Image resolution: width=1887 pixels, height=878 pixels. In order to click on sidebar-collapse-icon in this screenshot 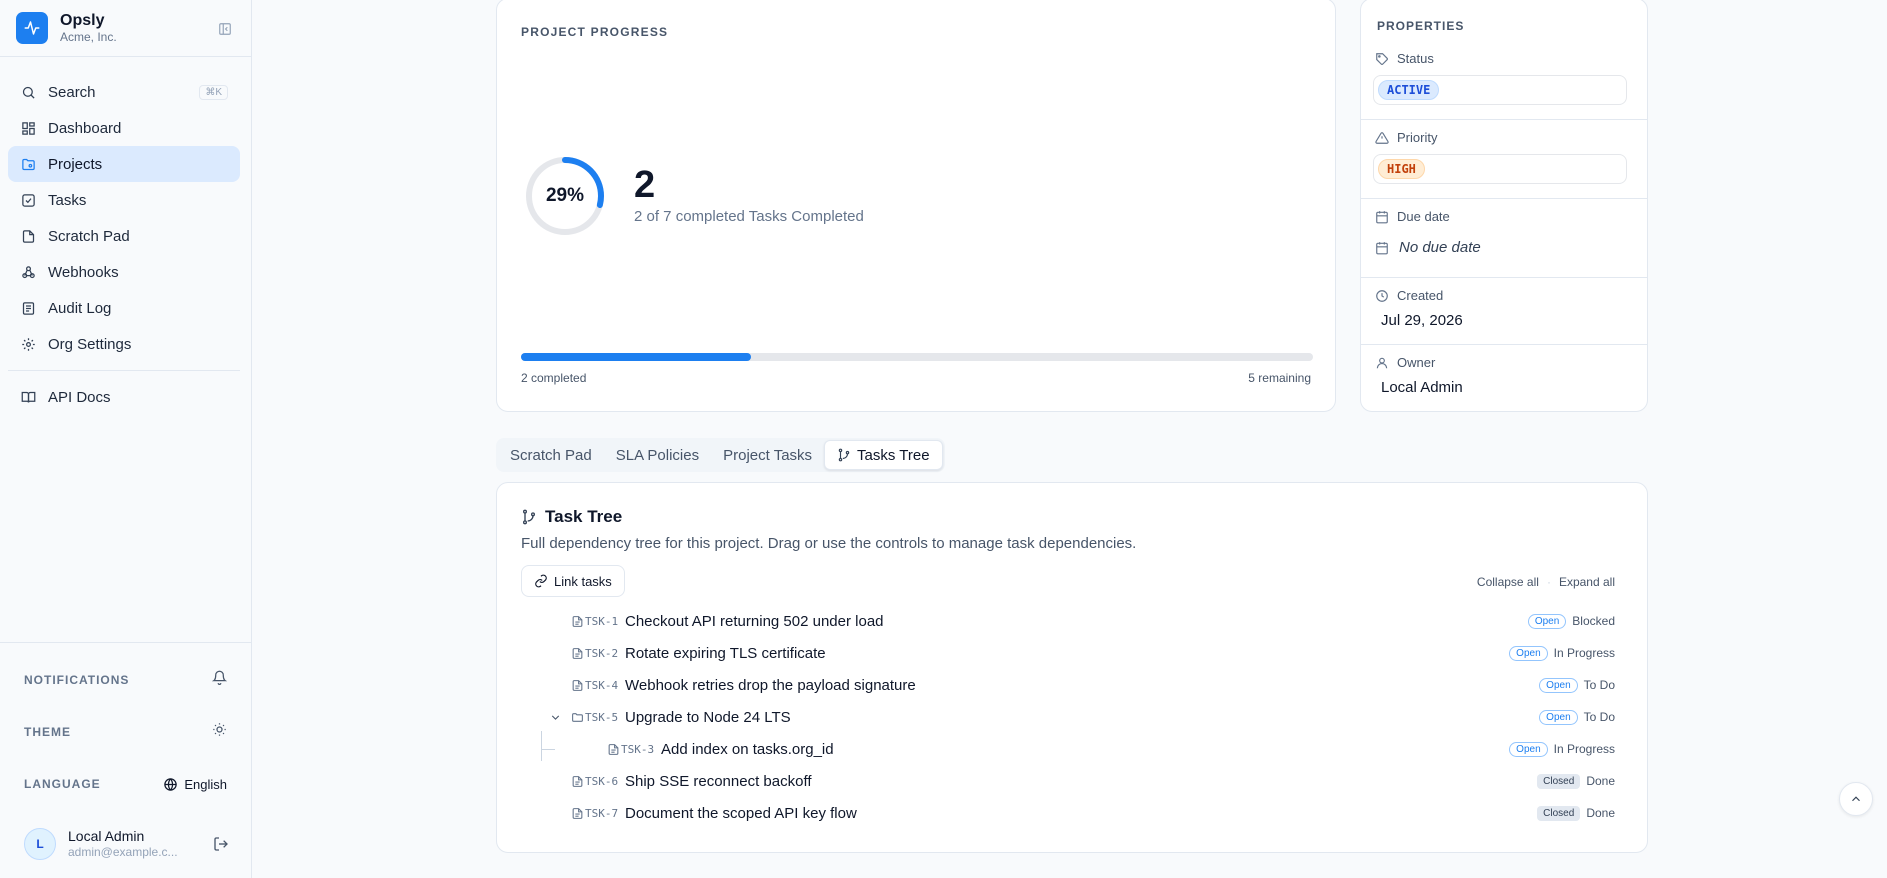, I will do `click(225, 29)`.